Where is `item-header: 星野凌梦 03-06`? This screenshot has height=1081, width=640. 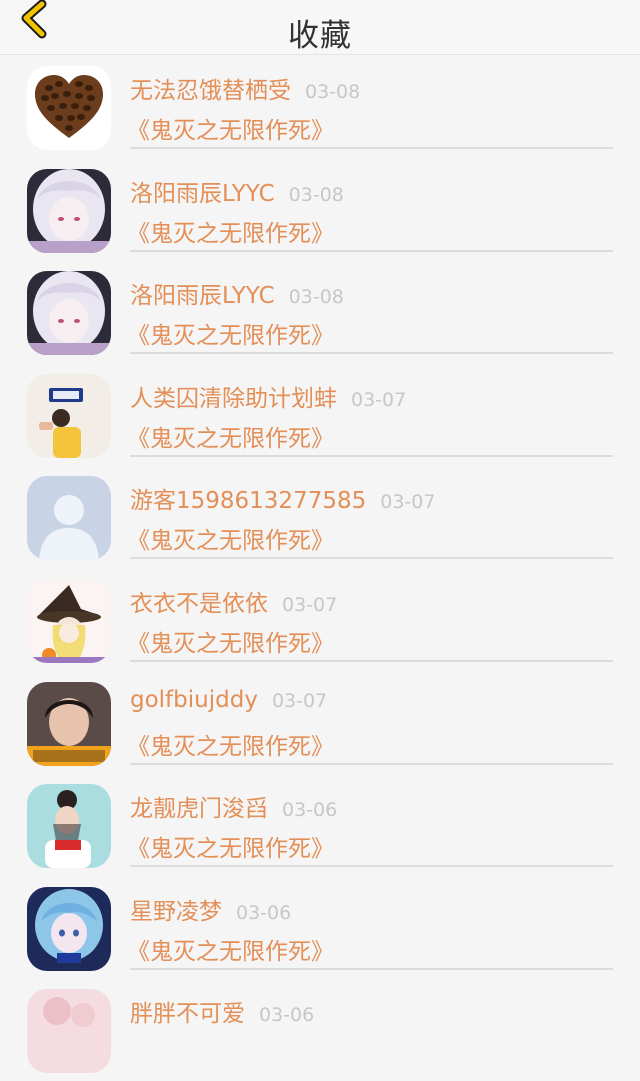
item-header: 星野凌梦 03-06 is located at coordinates (210, 909).